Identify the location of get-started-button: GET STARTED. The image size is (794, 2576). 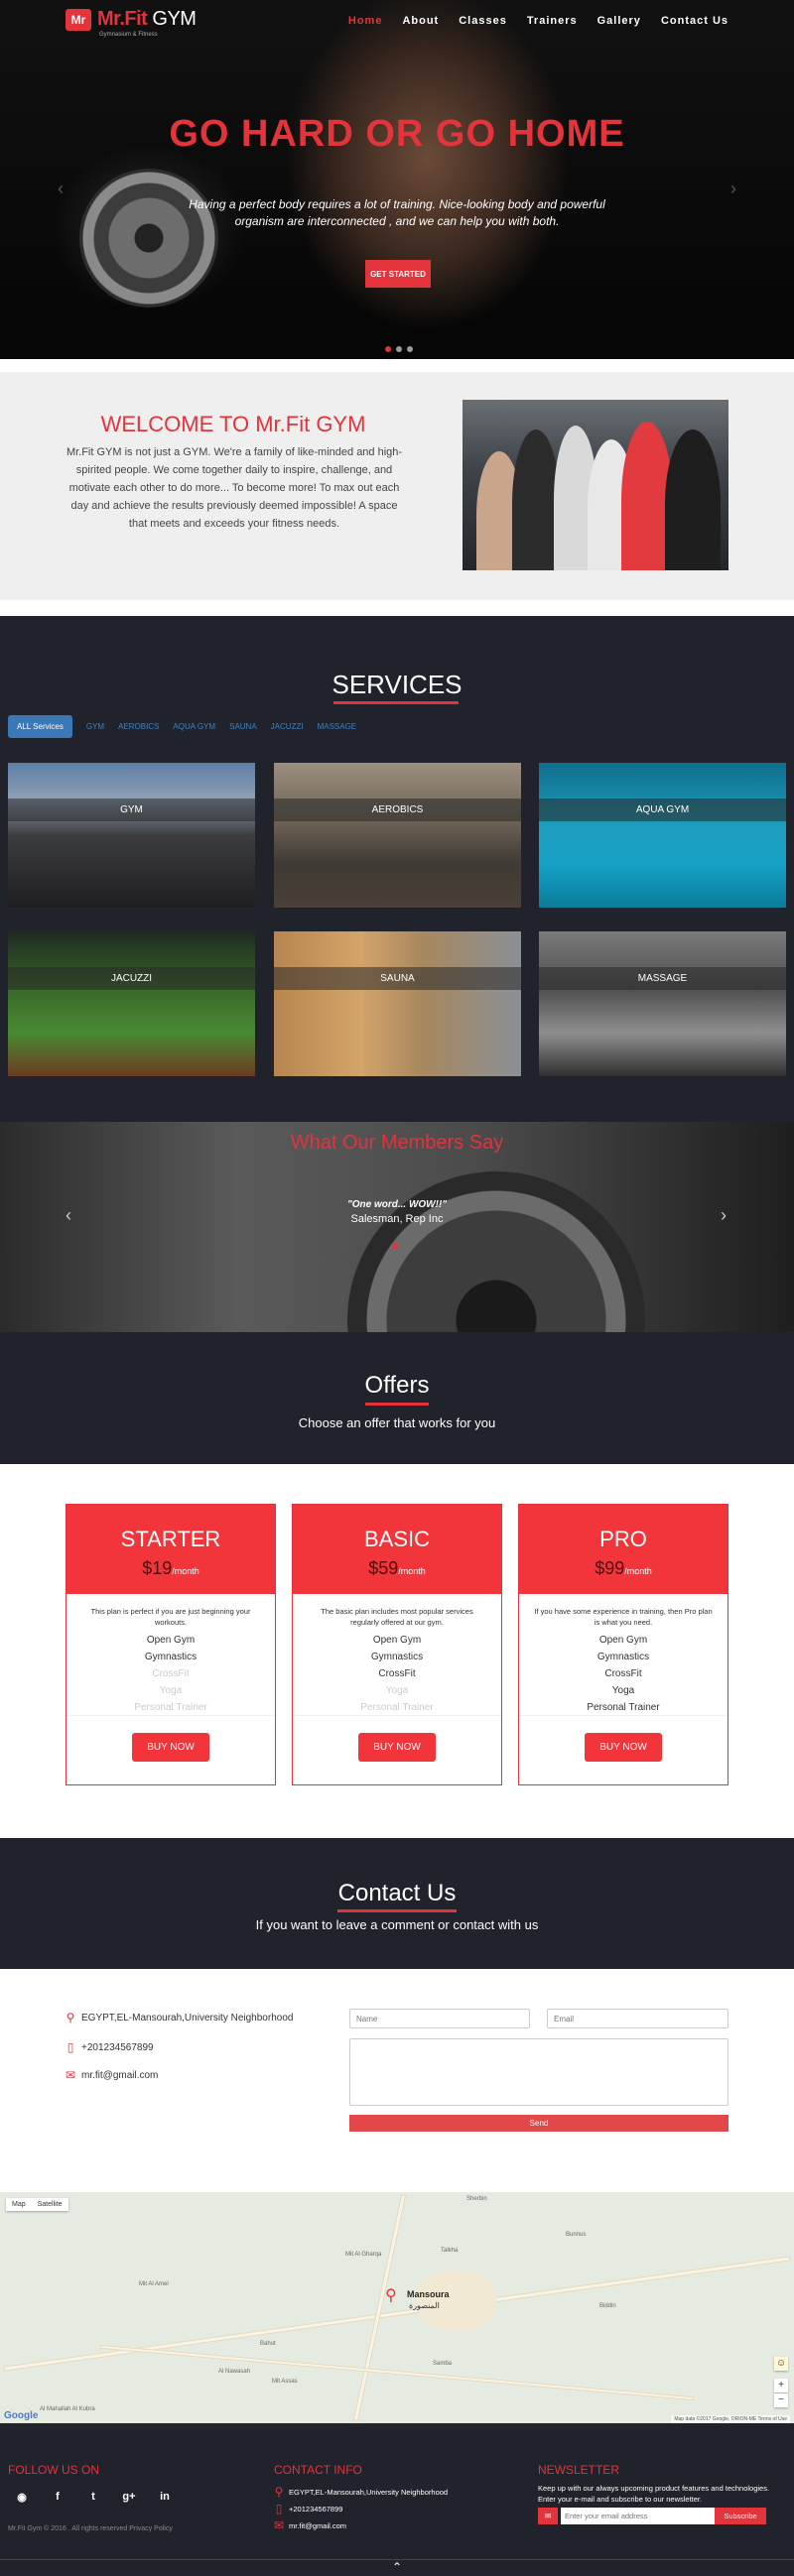
(398, 274).